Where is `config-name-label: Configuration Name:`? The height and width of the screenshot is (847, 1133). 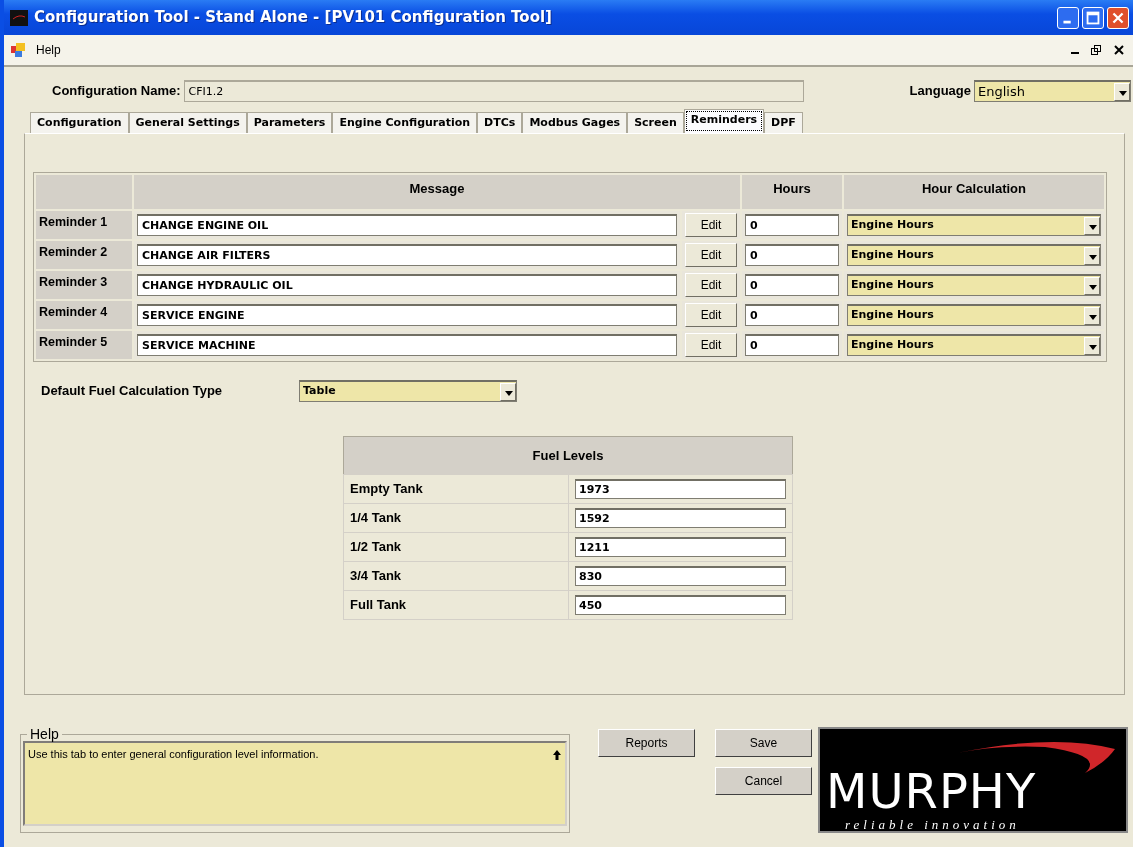 config-name-label: Configuration Name: is located at coordinates (116, 91).